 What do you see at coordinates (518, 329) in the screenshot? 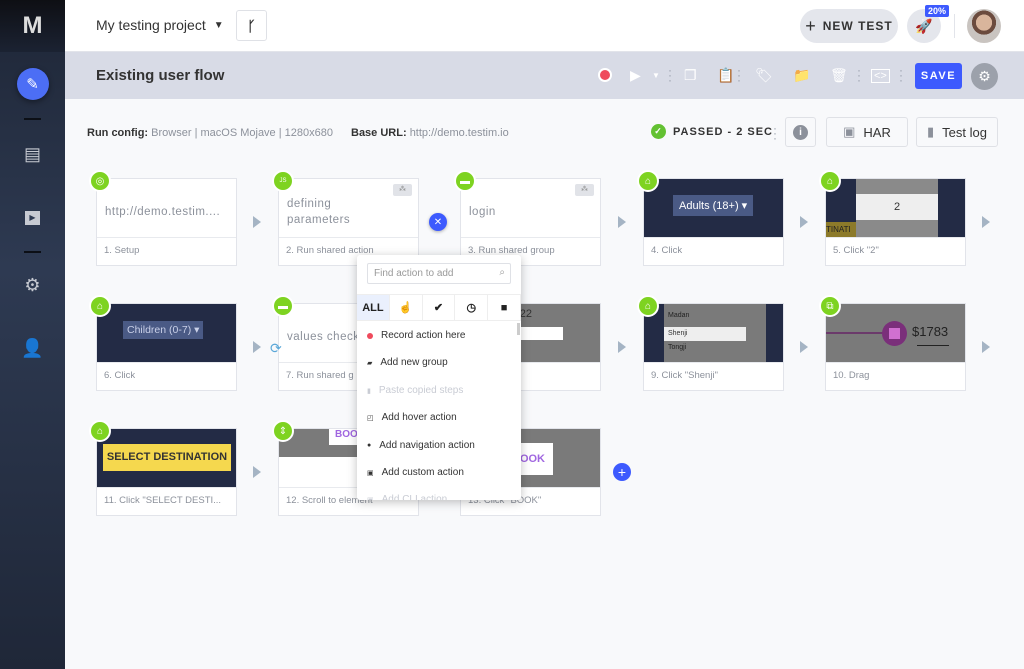
I see `scrollbar` at bounding box center [518, 329].